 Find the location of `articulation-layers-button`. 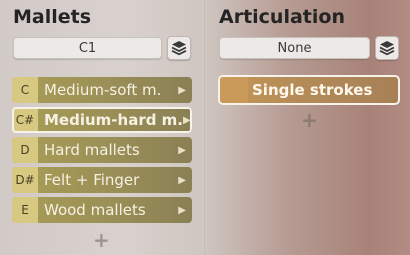

articulation-layers-button is located at coordinates (387, 48).